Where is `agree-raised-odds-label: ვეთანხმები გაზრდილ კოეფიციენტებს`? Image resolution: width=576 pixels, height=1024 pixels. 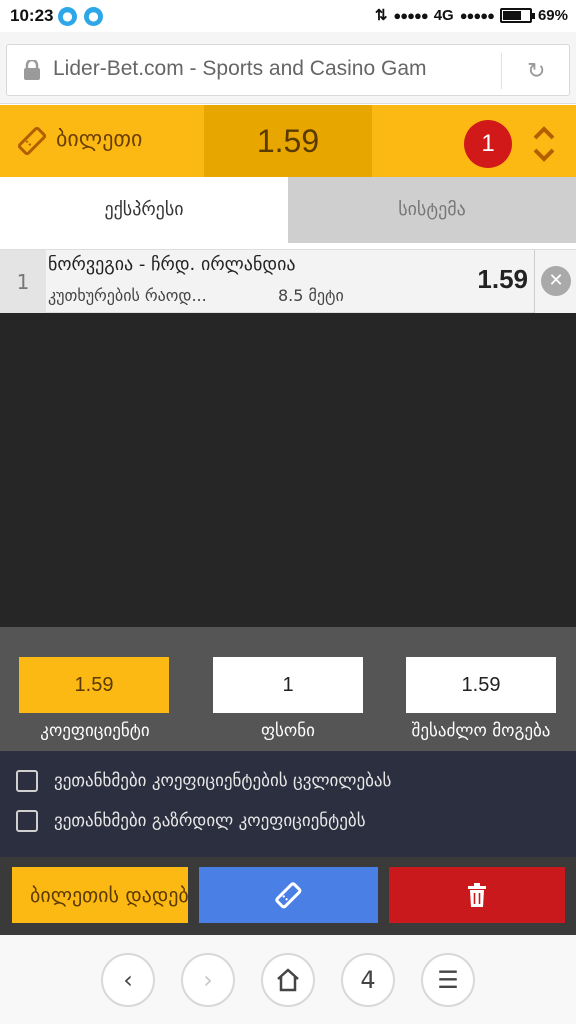 agree-raised-odds-label: ვეთანხმები გაზრდილ კოეფიციენტებს is located at coordinates (210, 821).